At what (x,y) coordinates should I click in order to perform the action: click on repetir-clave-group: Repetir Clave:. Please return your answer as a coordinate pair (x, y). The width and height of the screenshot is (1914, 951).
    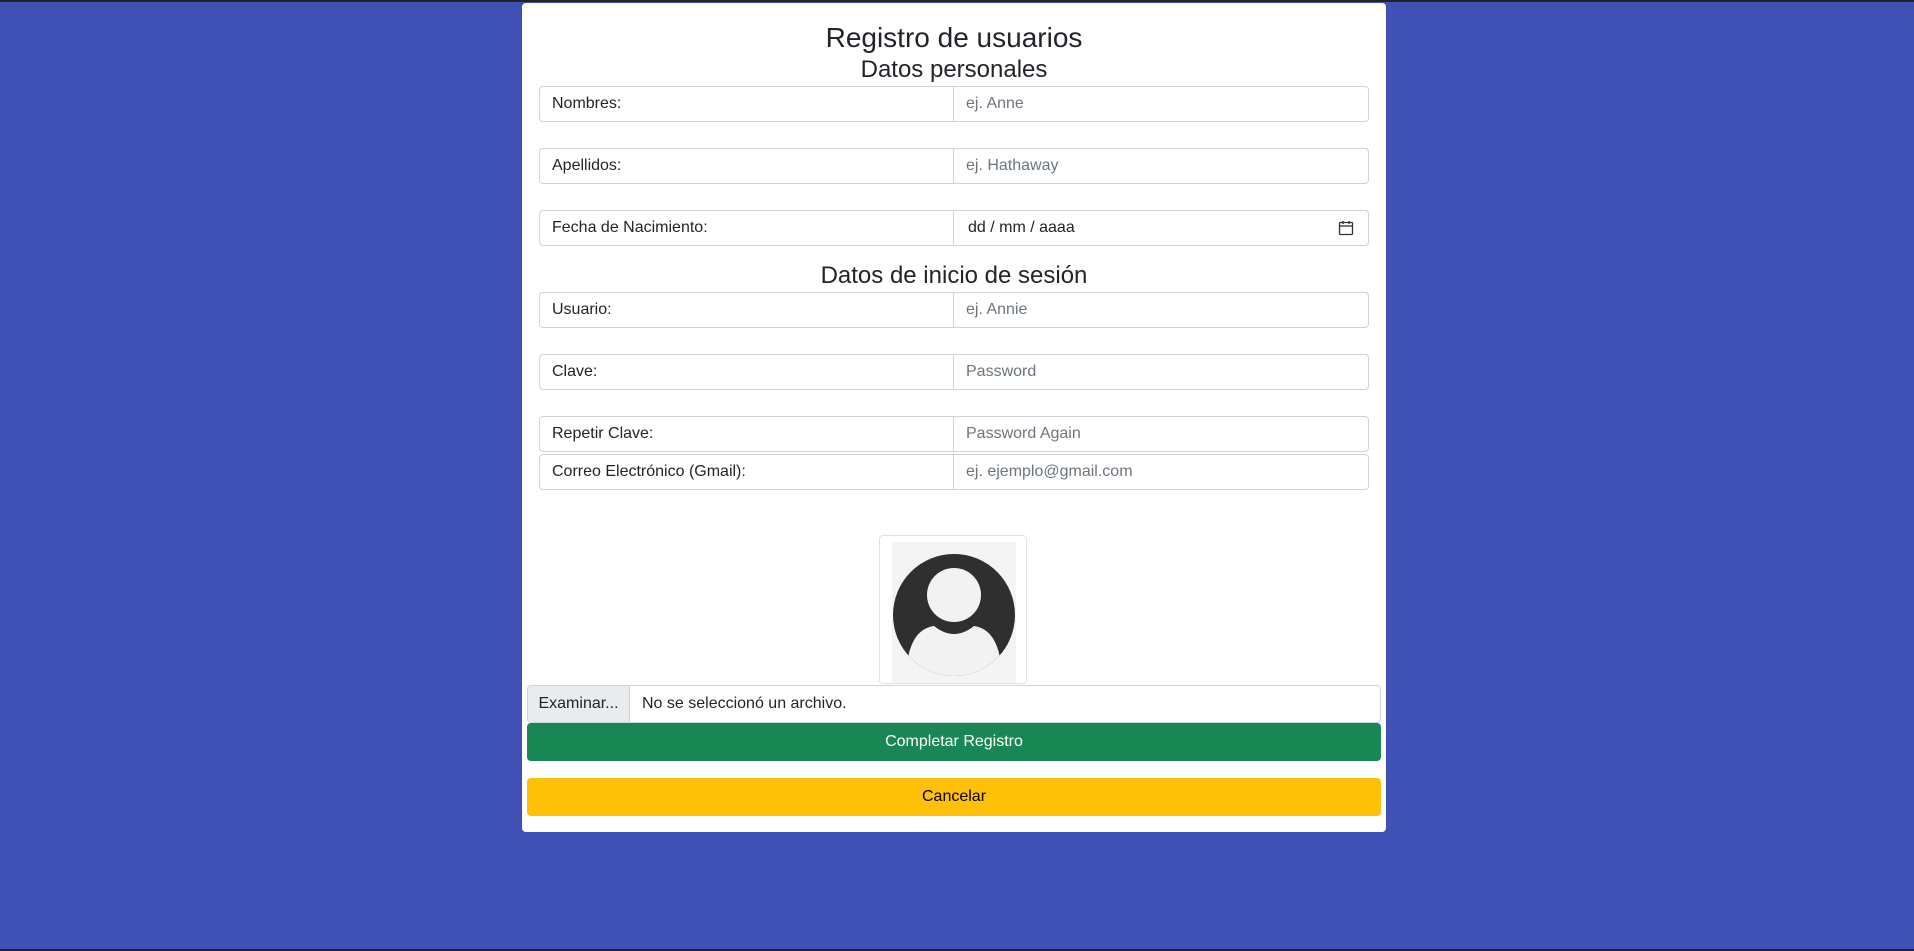
    Looking at the image, I should click on (954, 434).